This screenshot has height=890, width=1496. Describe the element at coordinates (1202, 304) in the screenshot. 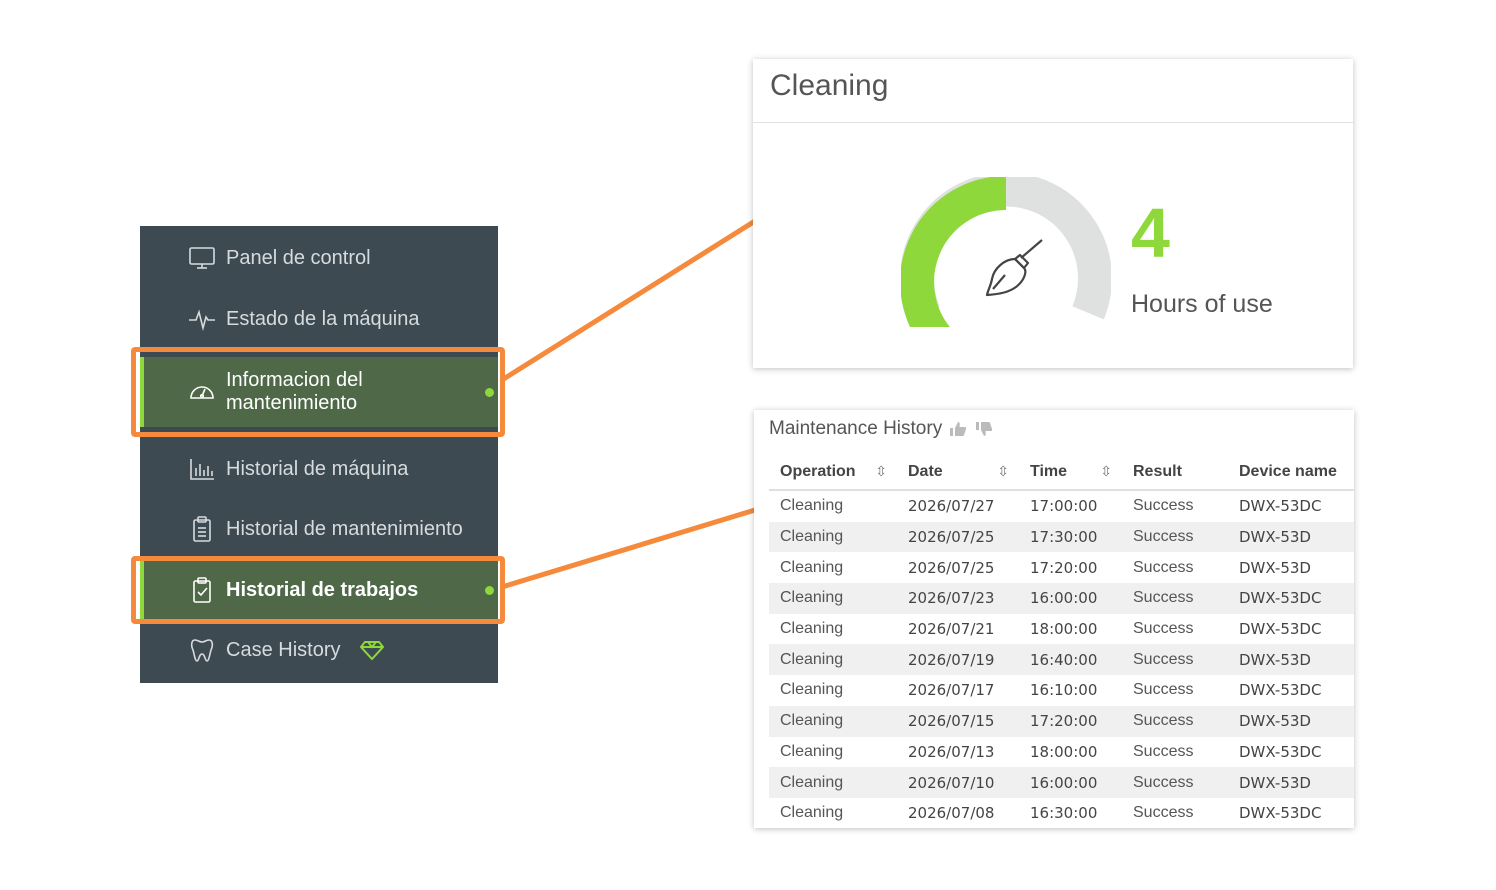

I see `hours-unit-label: Hours of use` at that location.